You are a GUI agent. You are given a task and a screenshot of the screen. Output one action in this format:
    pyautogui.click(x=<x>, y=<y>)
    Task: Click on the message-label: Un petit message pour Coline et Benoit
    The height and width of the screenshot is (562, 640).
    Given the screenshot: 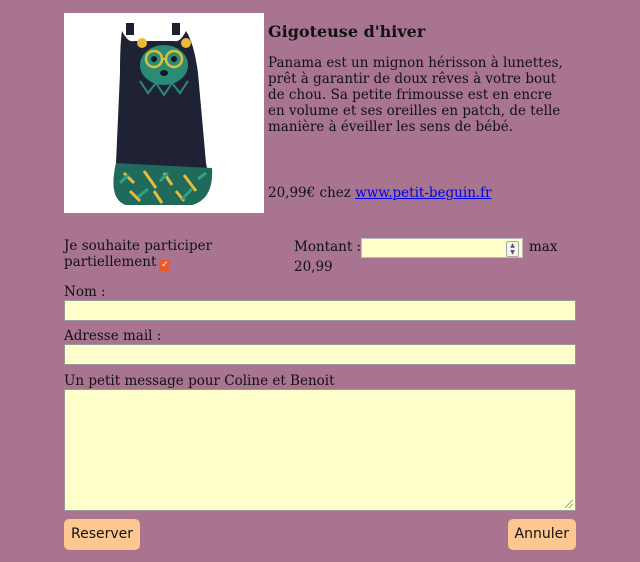 What is the action you would take?
    pyautogui.click(x=199, y=381)
    